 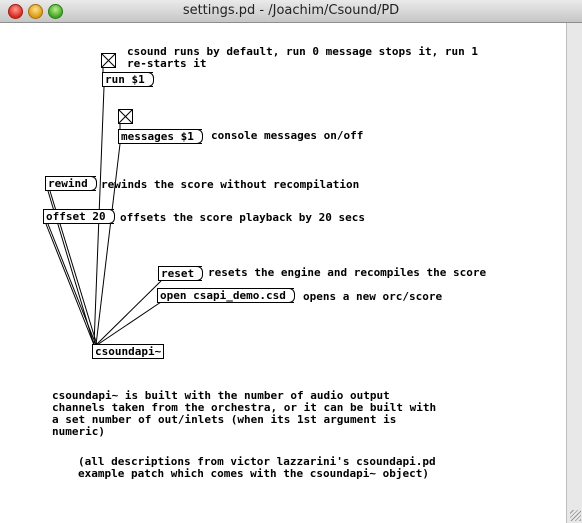 What do you see at coordinates (160, 136) in the screenshot?
I see `messages-message: messages $1` at bounding box center [160, 136].